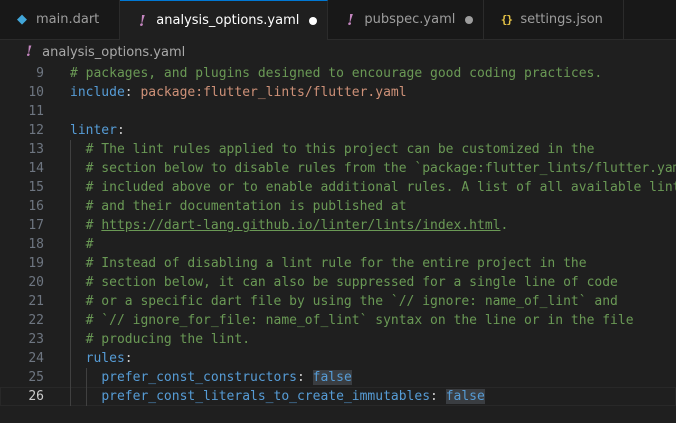  What do you see at coordinates (36, 301) in the screenshot?
I see `line-number: 21` at bounding box center [36, 301].